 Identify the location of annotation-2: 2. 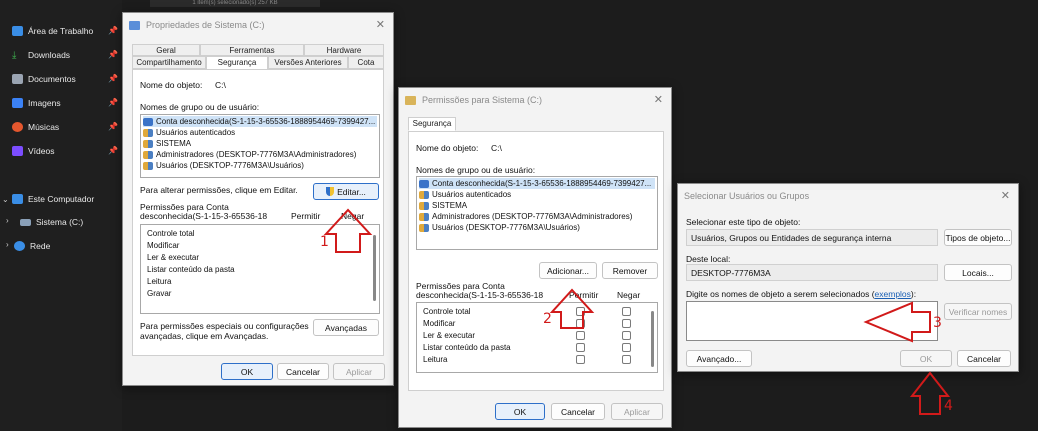
(547, 319).